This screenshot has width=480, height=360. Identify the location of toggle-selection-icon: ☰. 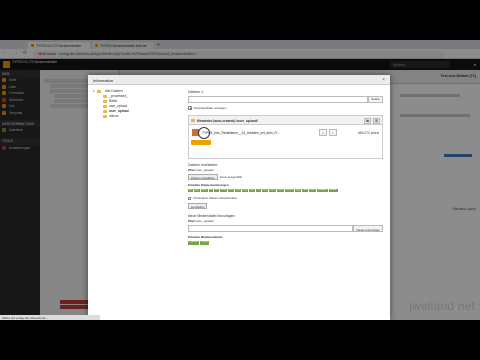
(376, 120).